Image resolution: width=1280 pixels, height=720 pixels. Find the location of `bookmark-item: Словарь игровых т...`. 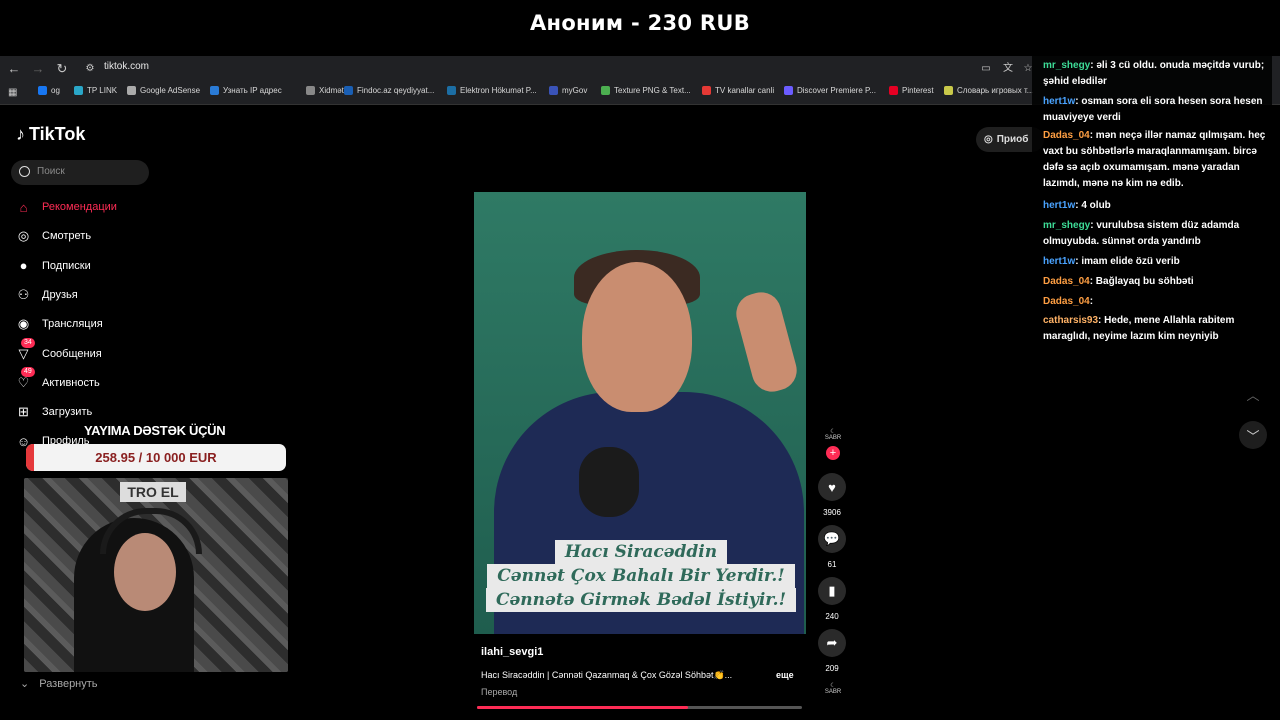

bookmark-item: Словарь игровых т... is located at coordinates (988, 90).